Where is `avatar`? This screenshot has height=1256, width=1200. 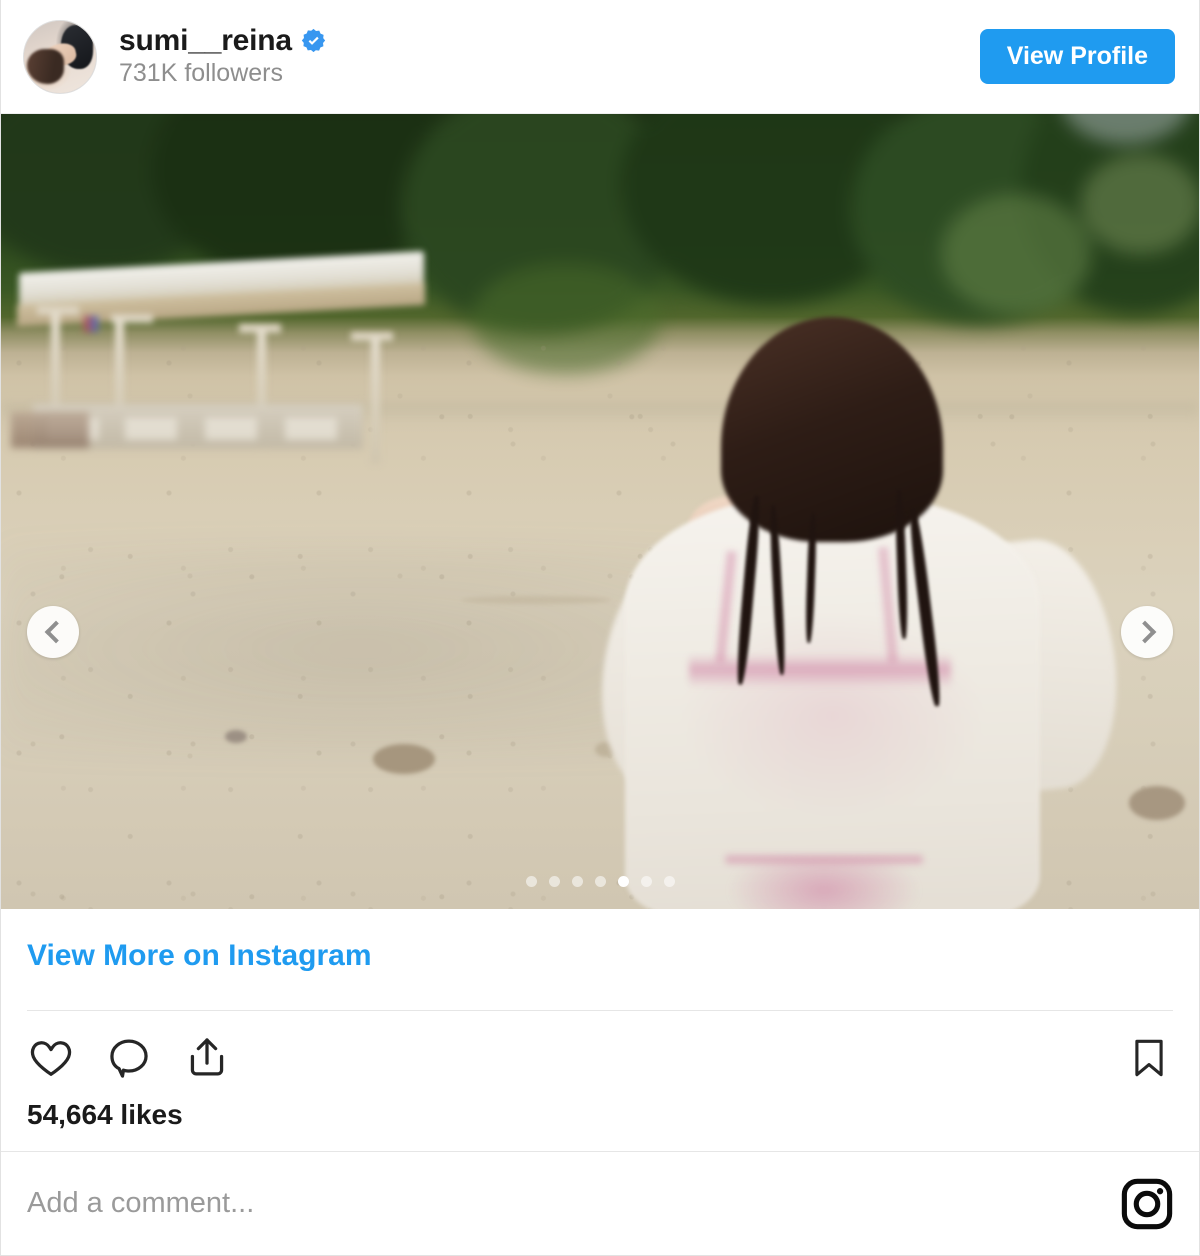 avatar is located at coordinates (60, 56).